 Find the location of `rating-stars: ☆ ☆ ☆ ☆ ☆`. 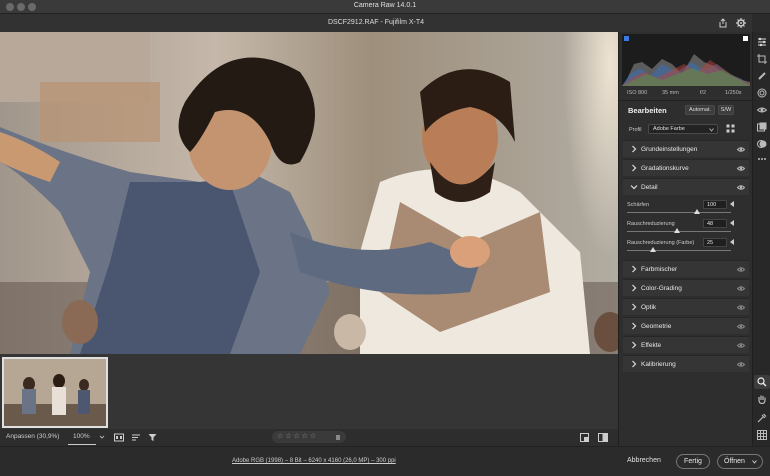

rating-stars: ☆ ☆ ☆ ☆ ☆ is located at coordinates (296, 436).